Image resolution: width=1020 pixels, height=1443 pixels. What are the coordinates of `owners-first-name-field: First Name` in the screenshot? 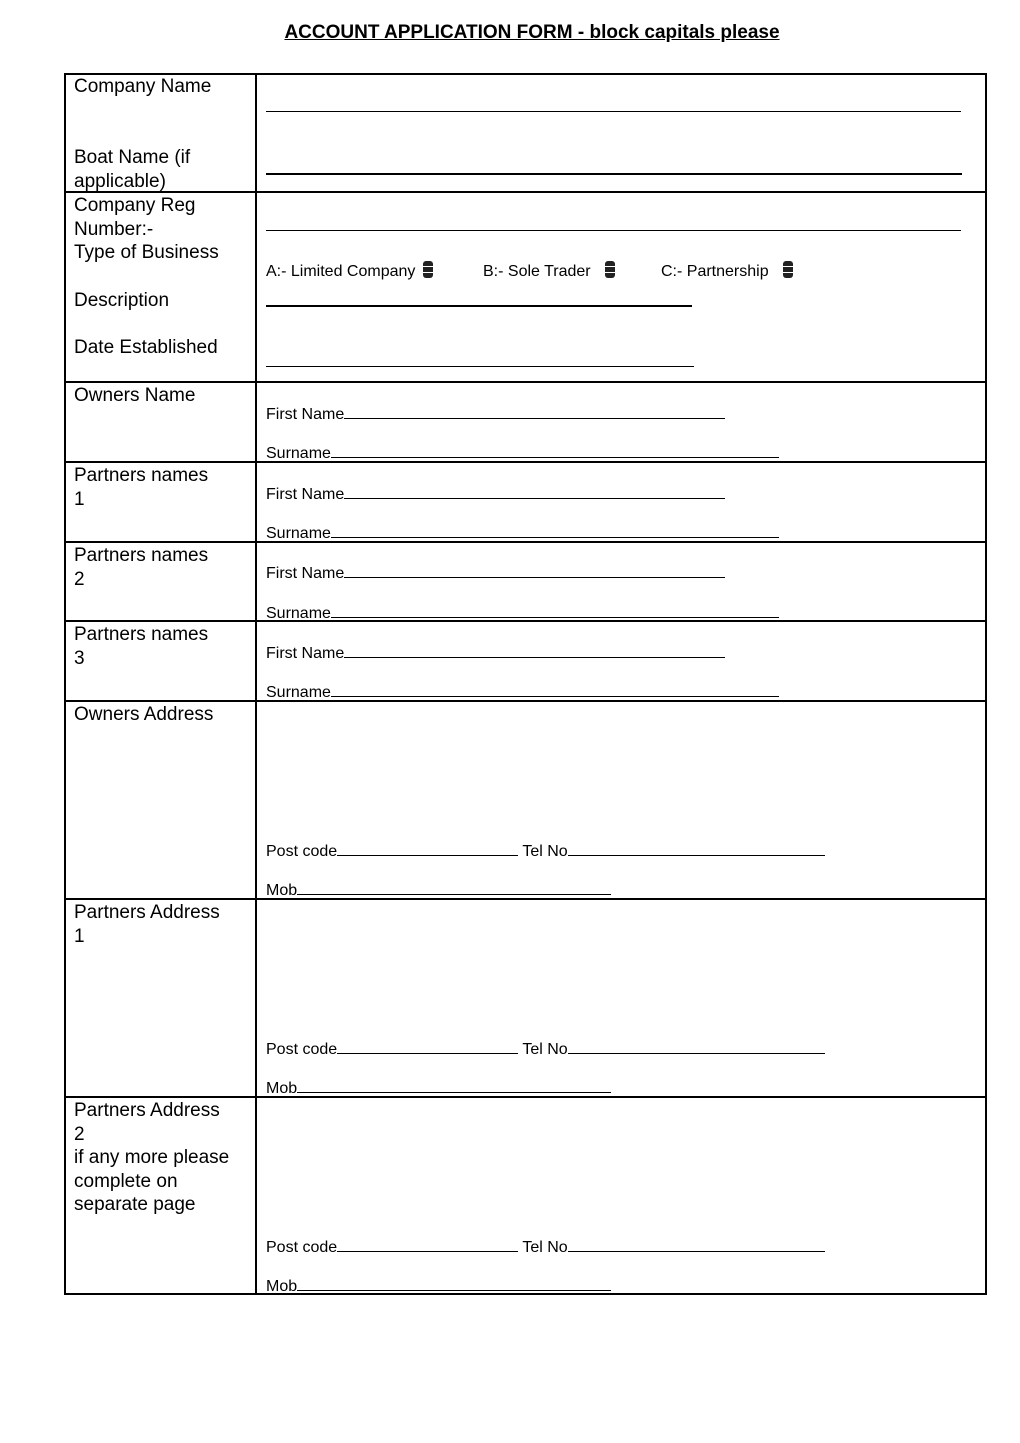 It's located at (496, 414).